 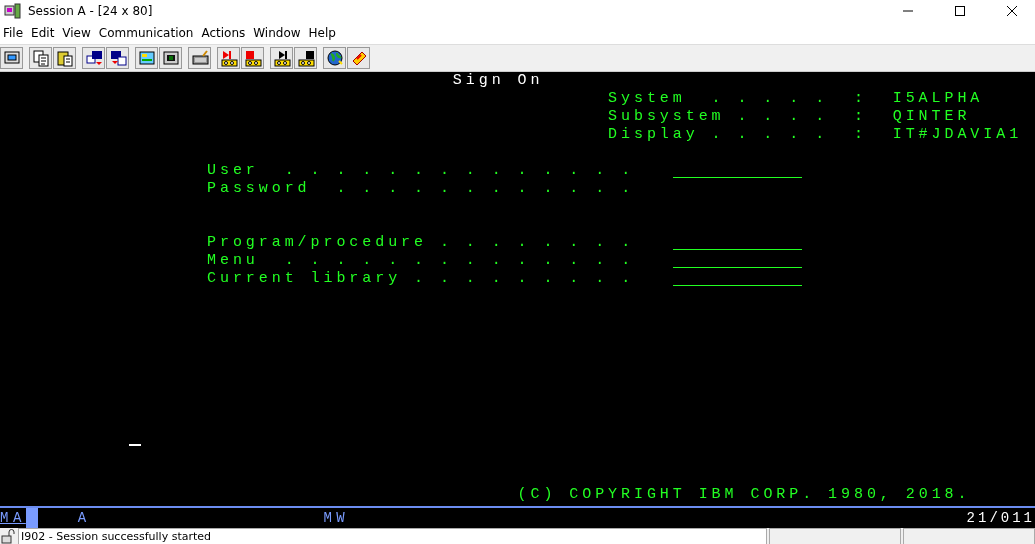 What do you see at coordinates (421, 171) in the screenshot?
I see `field-label: User . . . . . . . . . . . . . .` at bounding box center [421, 171].